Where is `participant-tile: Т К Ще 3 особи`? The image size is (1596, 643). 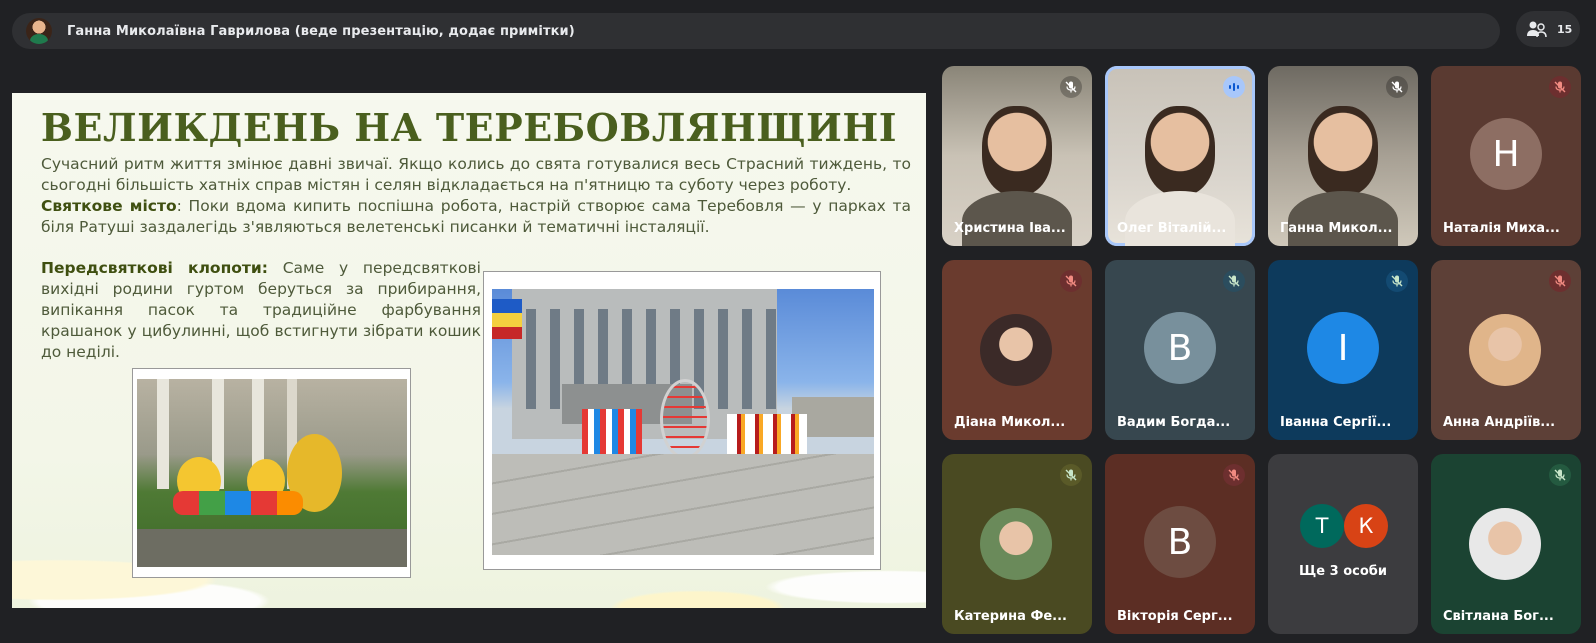
participant-tile: Т К Ще 3 особи is located at coordinates (1343, 544).